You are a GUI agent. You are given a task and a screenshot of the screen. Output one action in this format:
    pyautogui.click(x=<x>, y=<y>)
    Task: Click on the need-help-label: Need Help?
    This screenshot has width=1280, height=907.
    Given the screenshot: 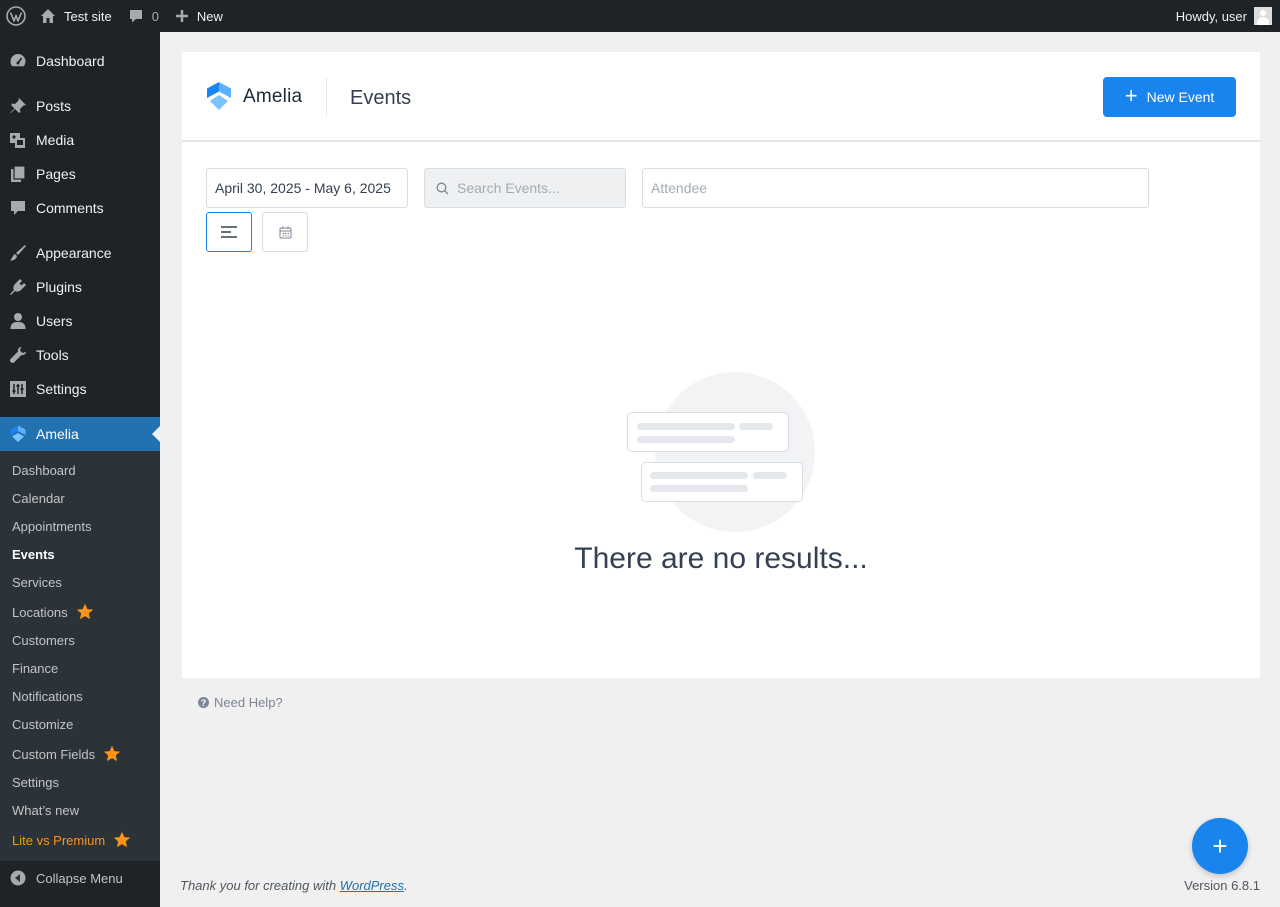 What is the action you would take?
    pyautogui.click(x=248, y=702)
    